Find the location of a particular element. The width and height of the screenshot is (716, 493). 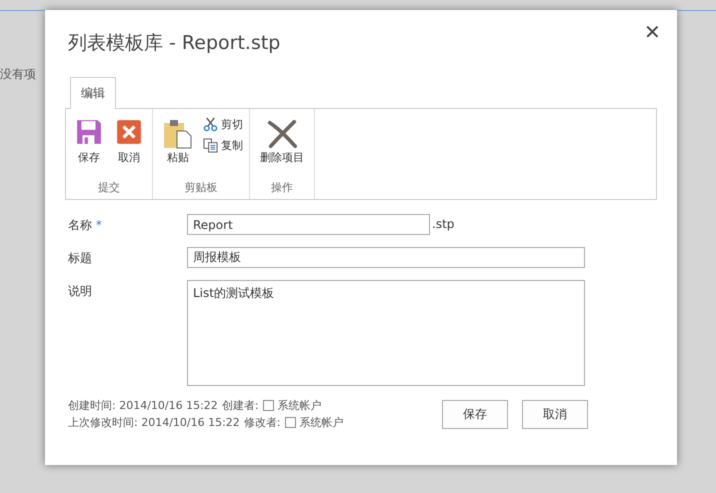

empty-list-text: 没有项 is located at coordinates (18, 74).